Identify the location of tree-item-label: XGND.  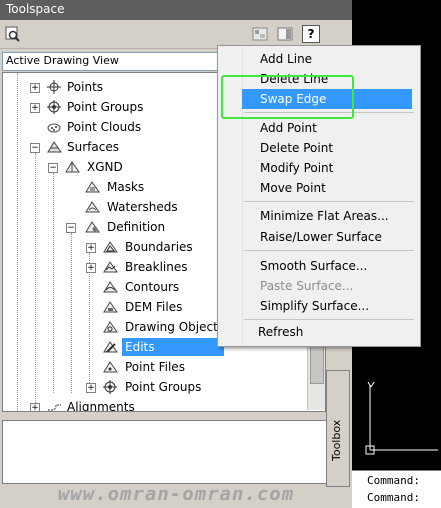
(105, 167).